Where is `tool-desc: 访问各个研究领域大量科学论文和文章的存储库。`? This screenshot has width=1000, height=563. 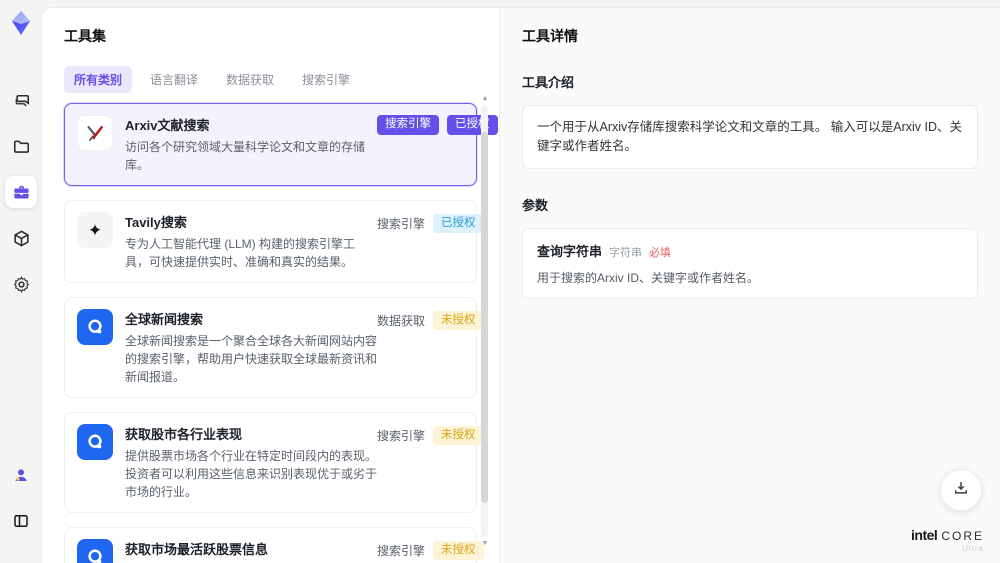 tool-desc: 访问各个研究领域大量科学论文和文章的存储库。 is located at coordinates (245, 156).